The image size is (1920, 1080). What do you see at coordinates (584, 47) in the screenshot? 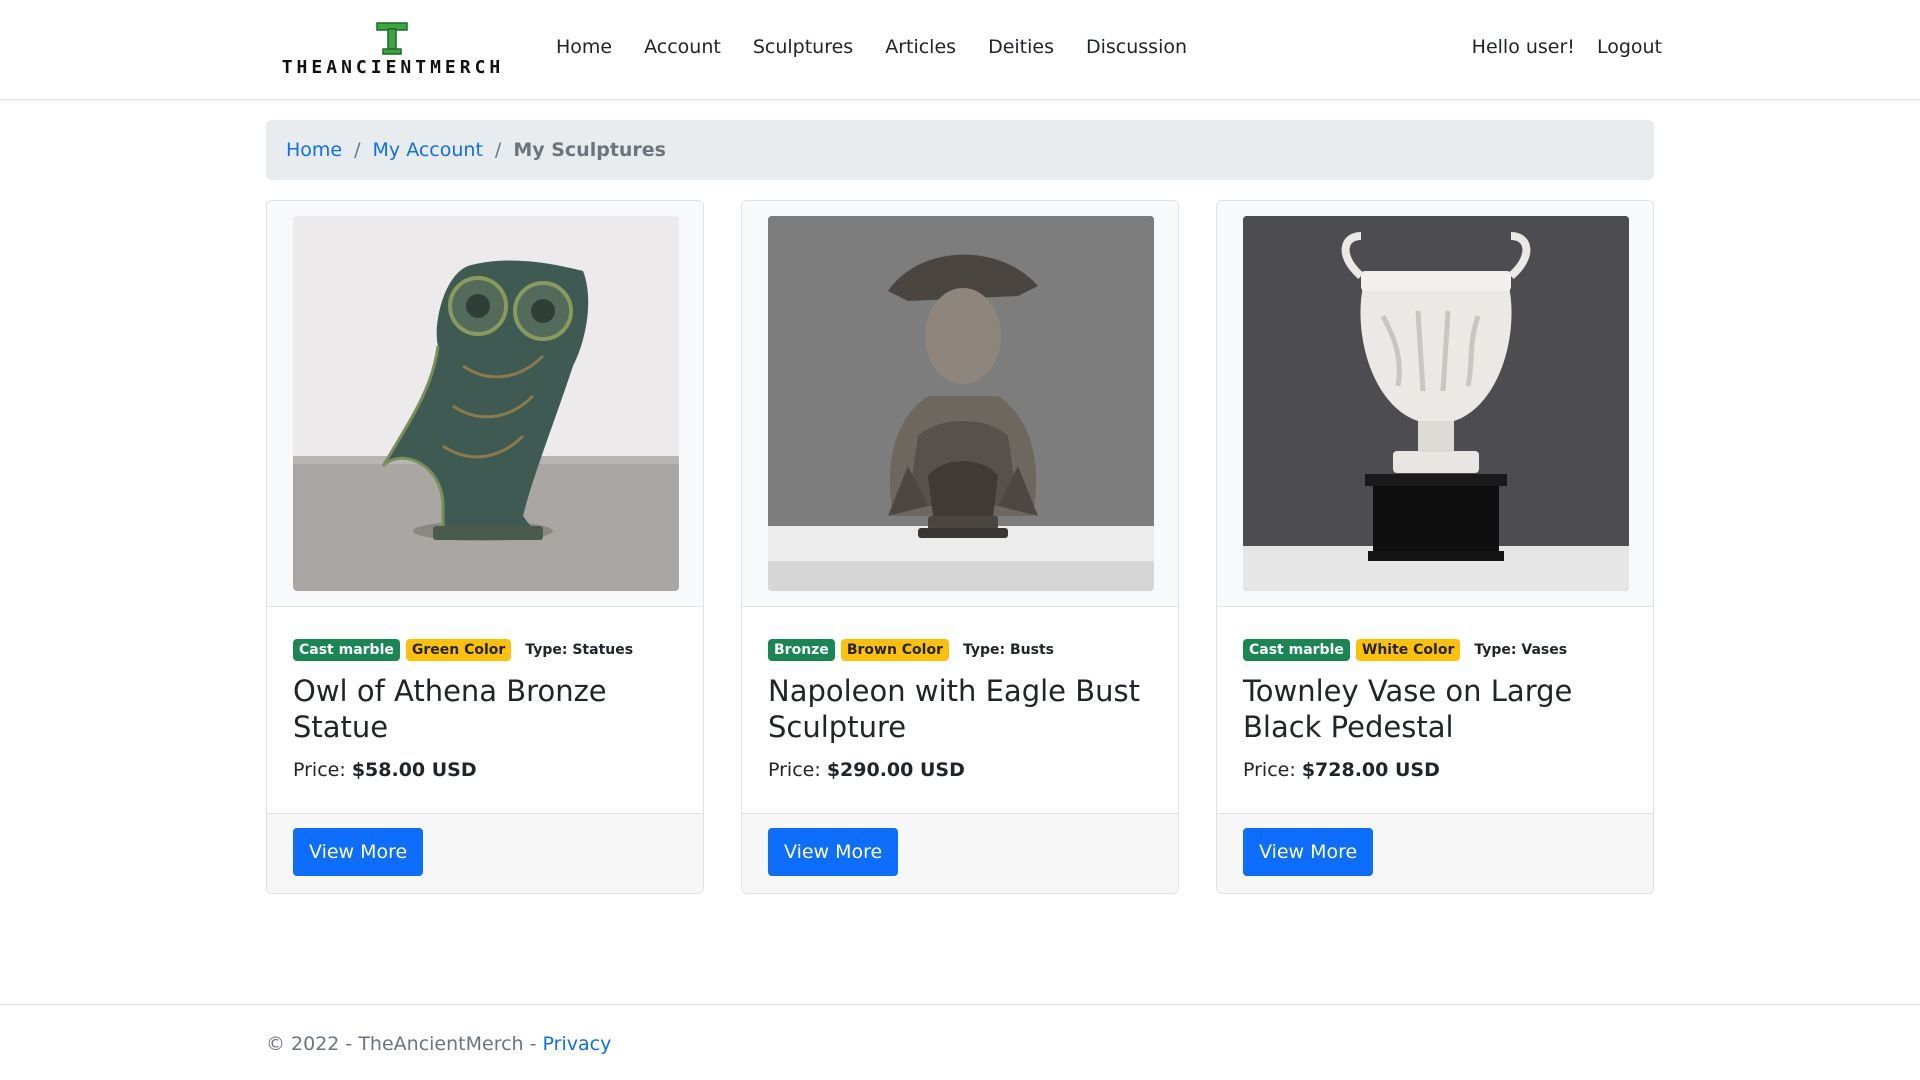
I see `nav-home: Home` at bounding box center [584, 47].